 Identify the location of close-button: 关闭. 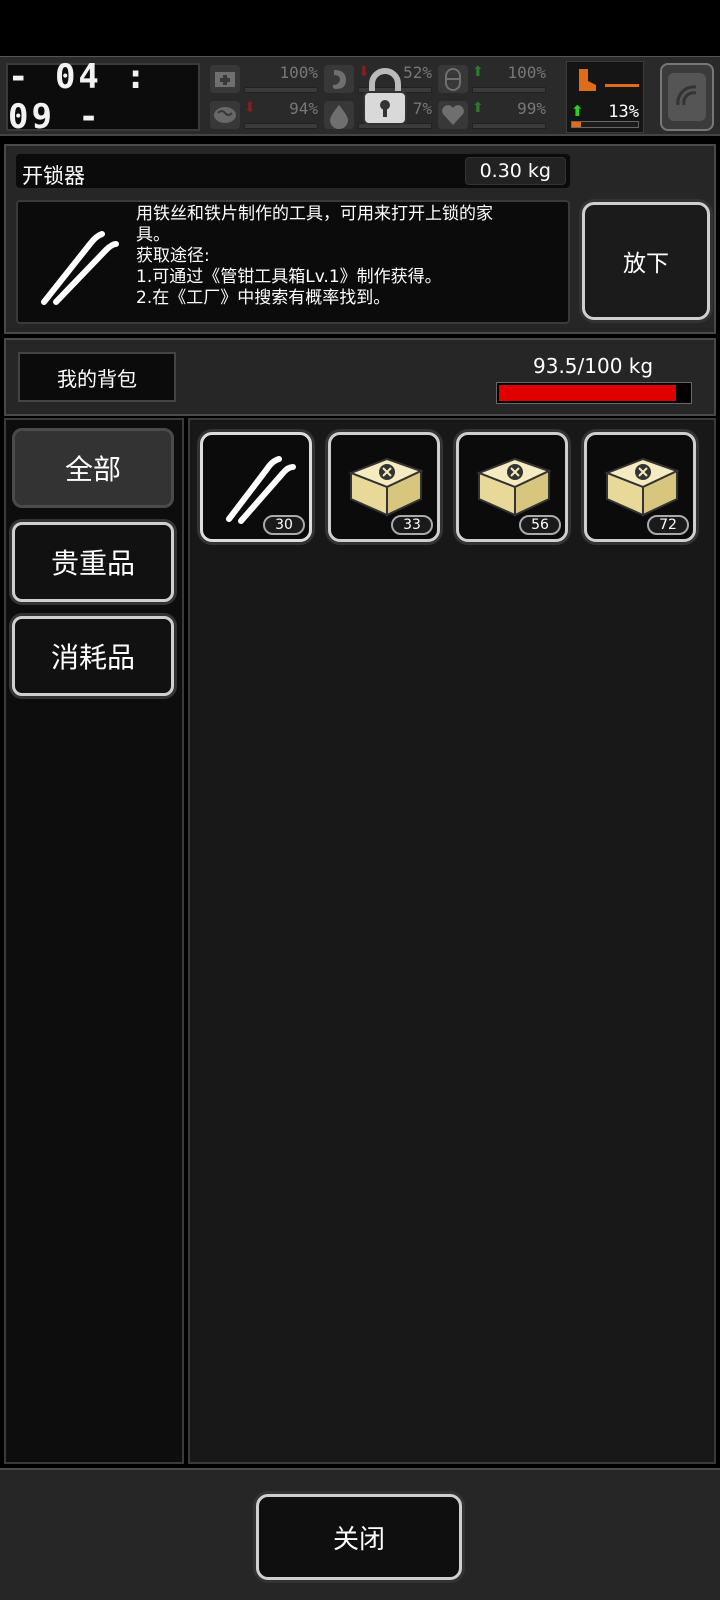
(359, 1537).